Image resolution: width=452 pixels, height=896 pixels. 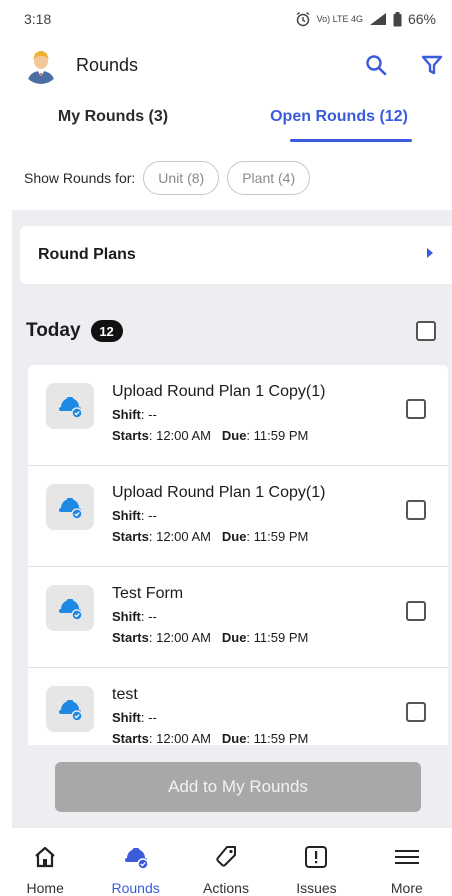 What do you see at coordinates (269, 178) in the screenshot?
I see `chip-plant: Plant (4)` at bounding box center [269, 178].